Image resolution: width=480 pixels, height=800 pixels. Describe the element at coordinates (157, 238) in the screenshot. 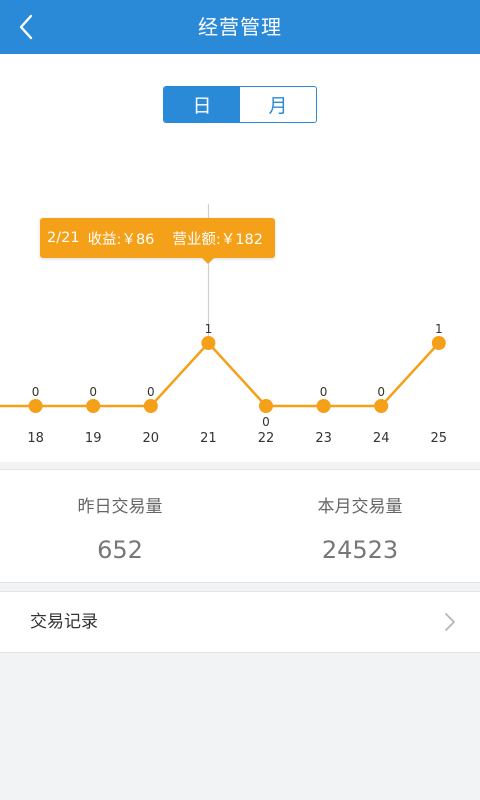

I see `chart-tooltip: 2/21 收益:￥86 营业额:￥182` at that location.